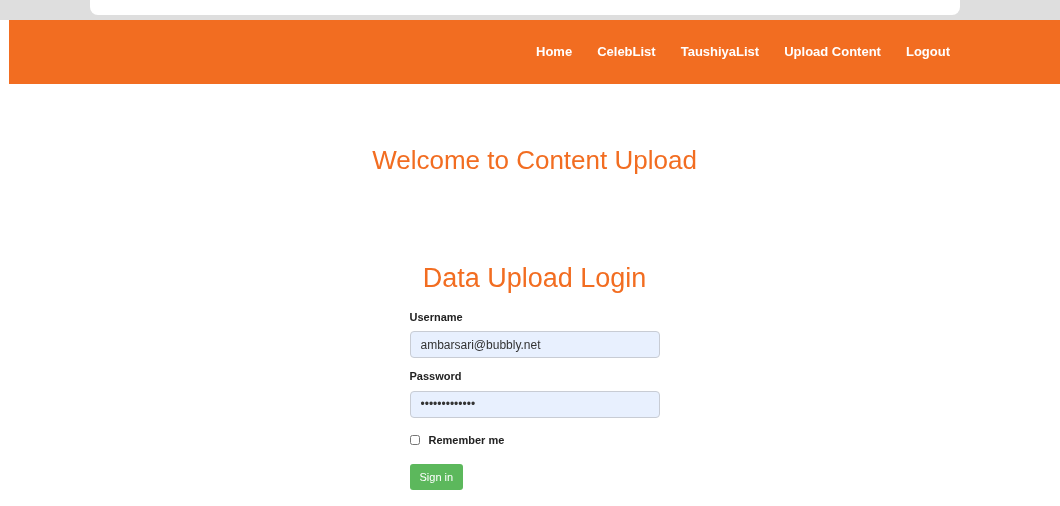 This screenshot has width=1060, height=506. I want to click on login-title: Data Upload Login, so click(534, 278).